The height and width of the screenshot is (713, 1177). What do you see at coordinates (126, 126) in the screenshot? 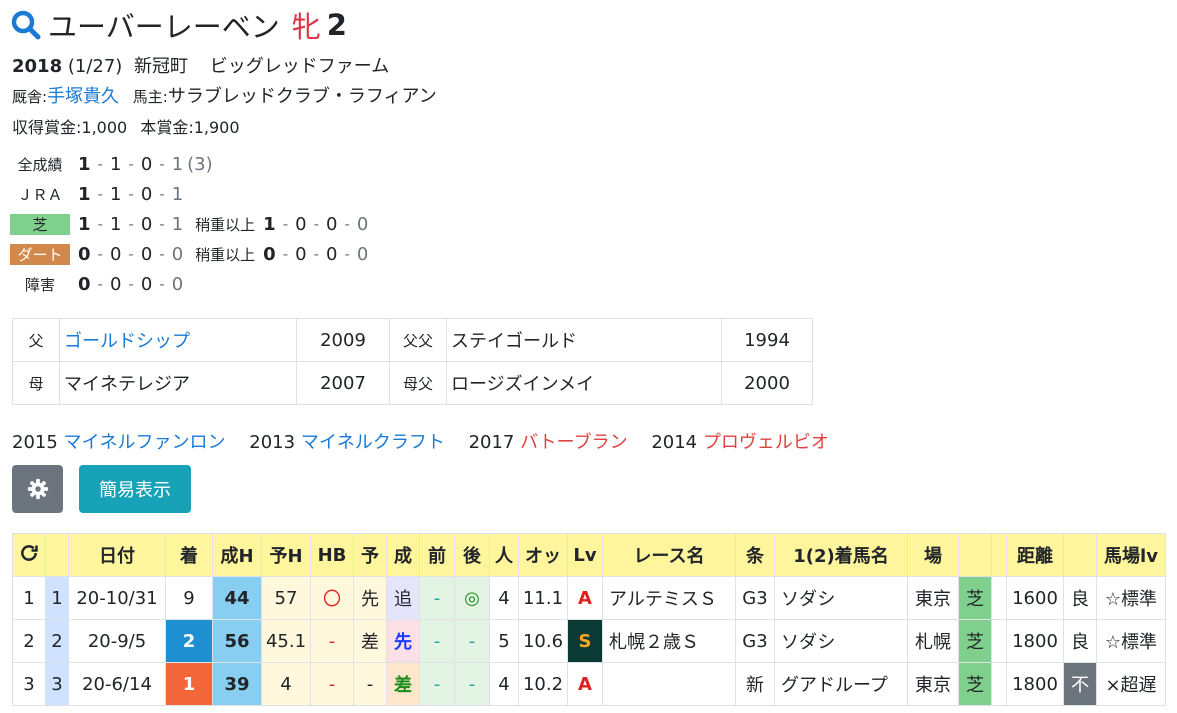
I see `prize-info: 収得賞金:1,000 本賞金:1,900` at bounding box center [126, 126].